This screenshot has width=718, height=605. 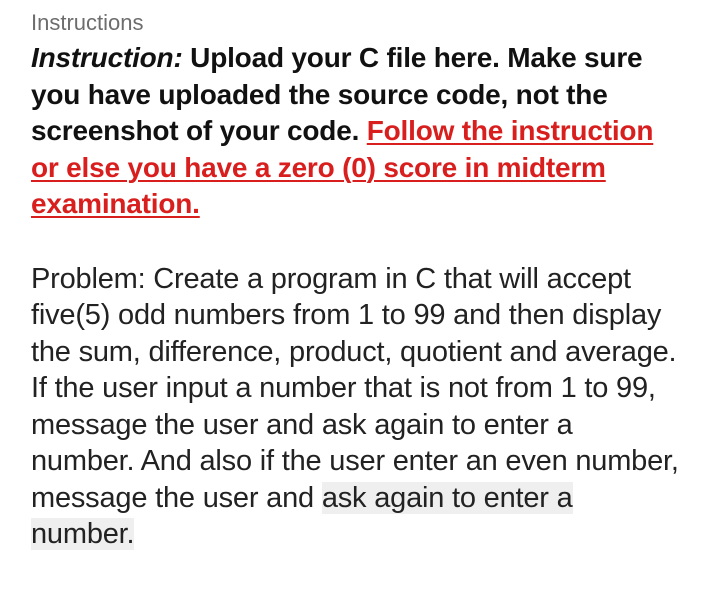 I want to click on instruction-lead: Instruction:, so click(x=107, y=57).